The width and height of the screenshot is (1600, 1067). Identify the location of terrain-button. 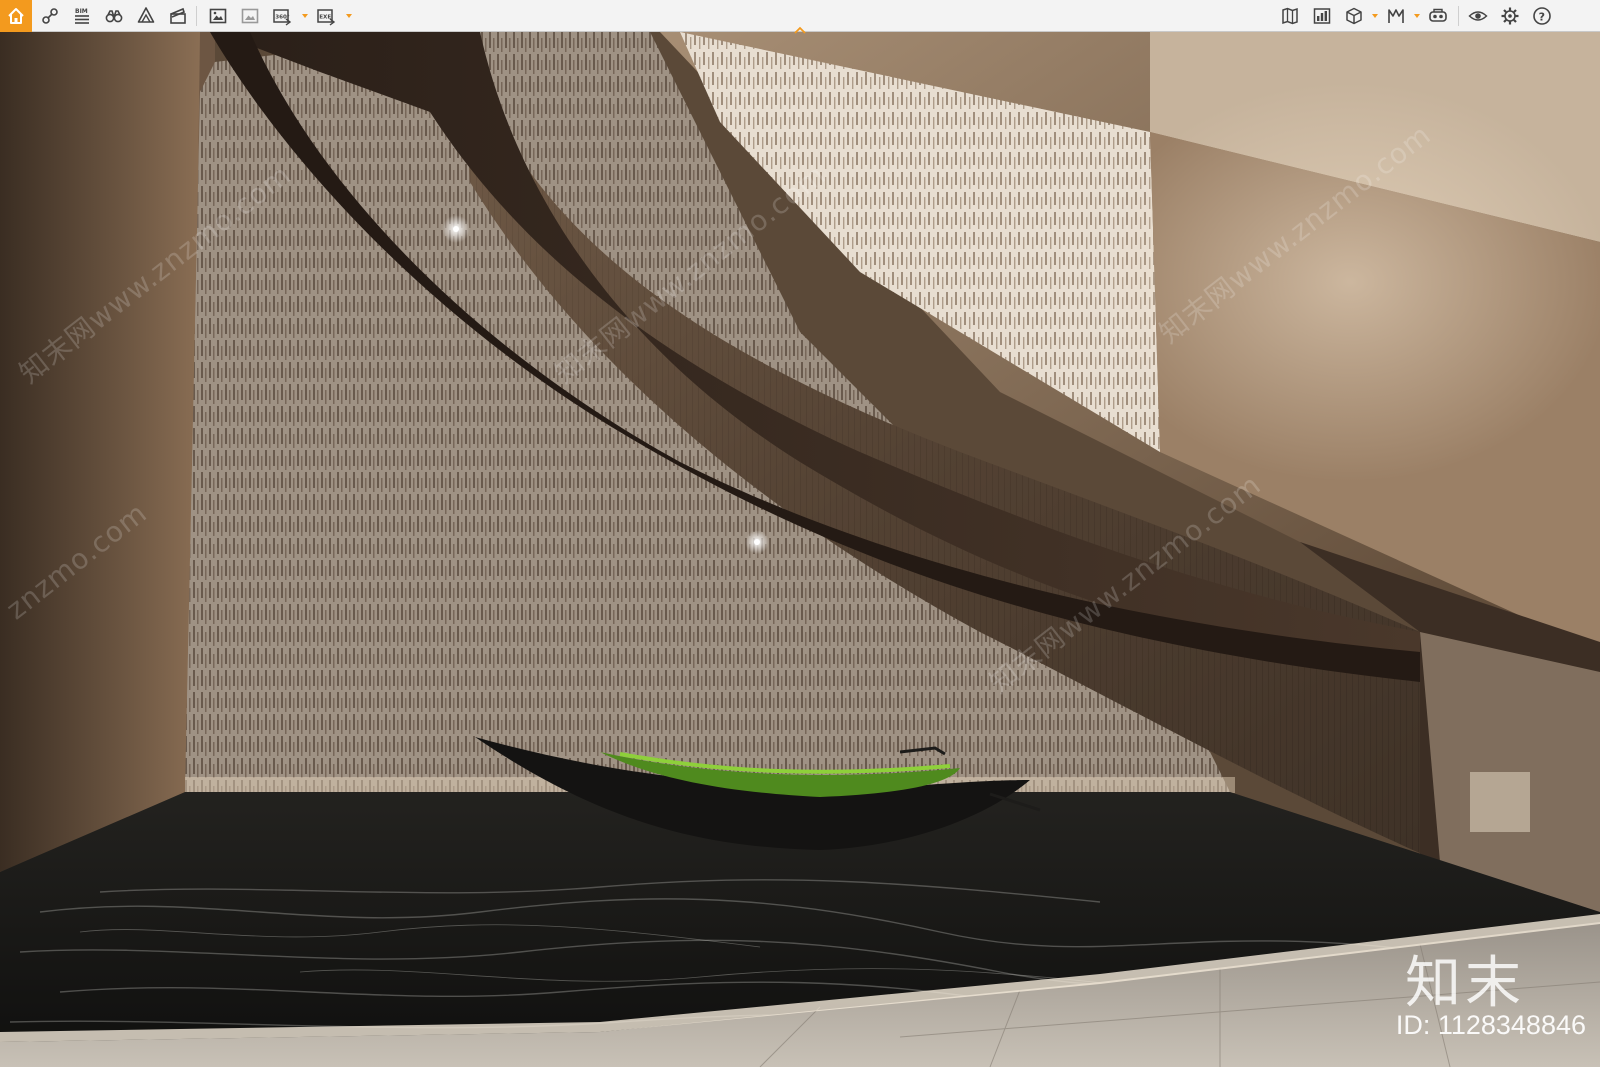
(146, 16).